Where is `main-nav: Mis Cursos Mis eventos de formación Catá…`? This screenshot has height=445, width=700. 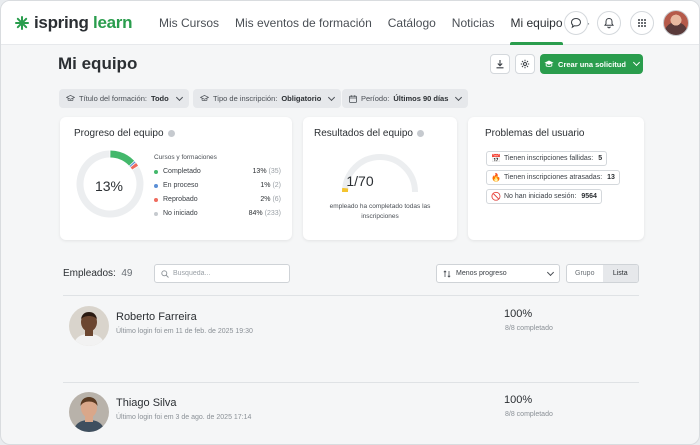 main-nav: Mis Cursos Mis eventos de formación Catá… is located at coordinates (375, 23).